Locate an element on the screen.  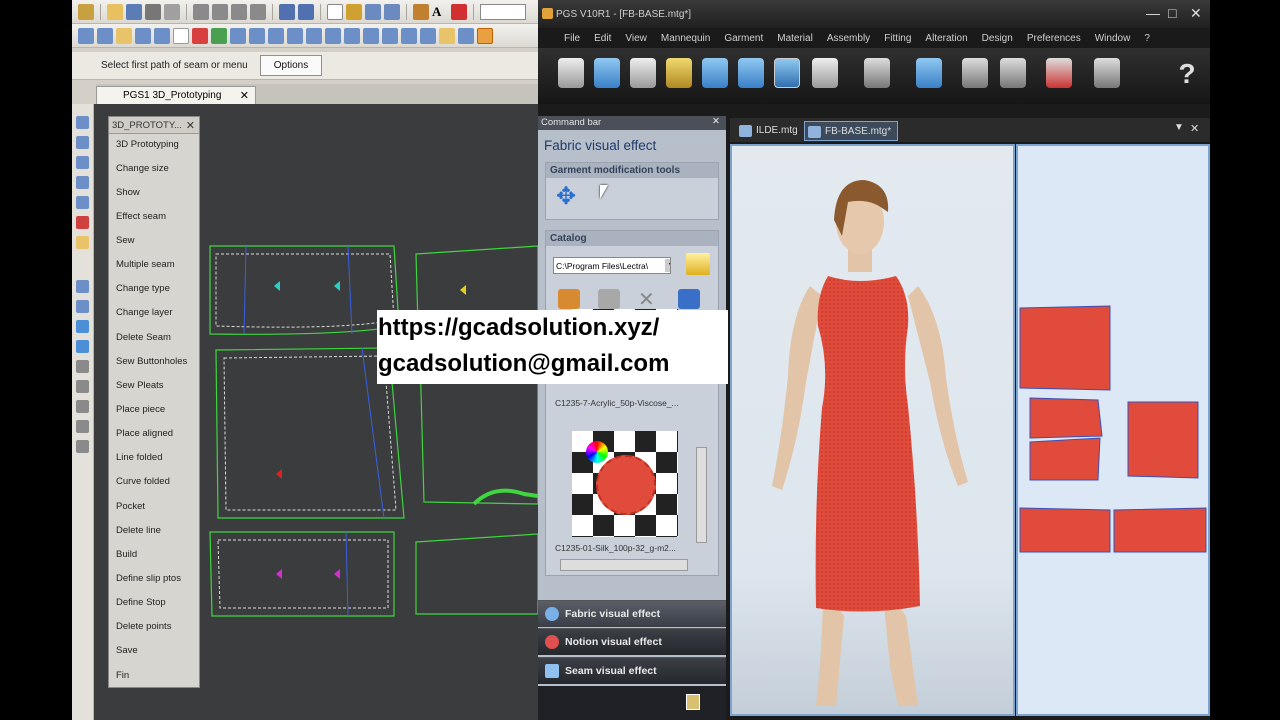
arrow-icon is located at coordinates (392, 11).